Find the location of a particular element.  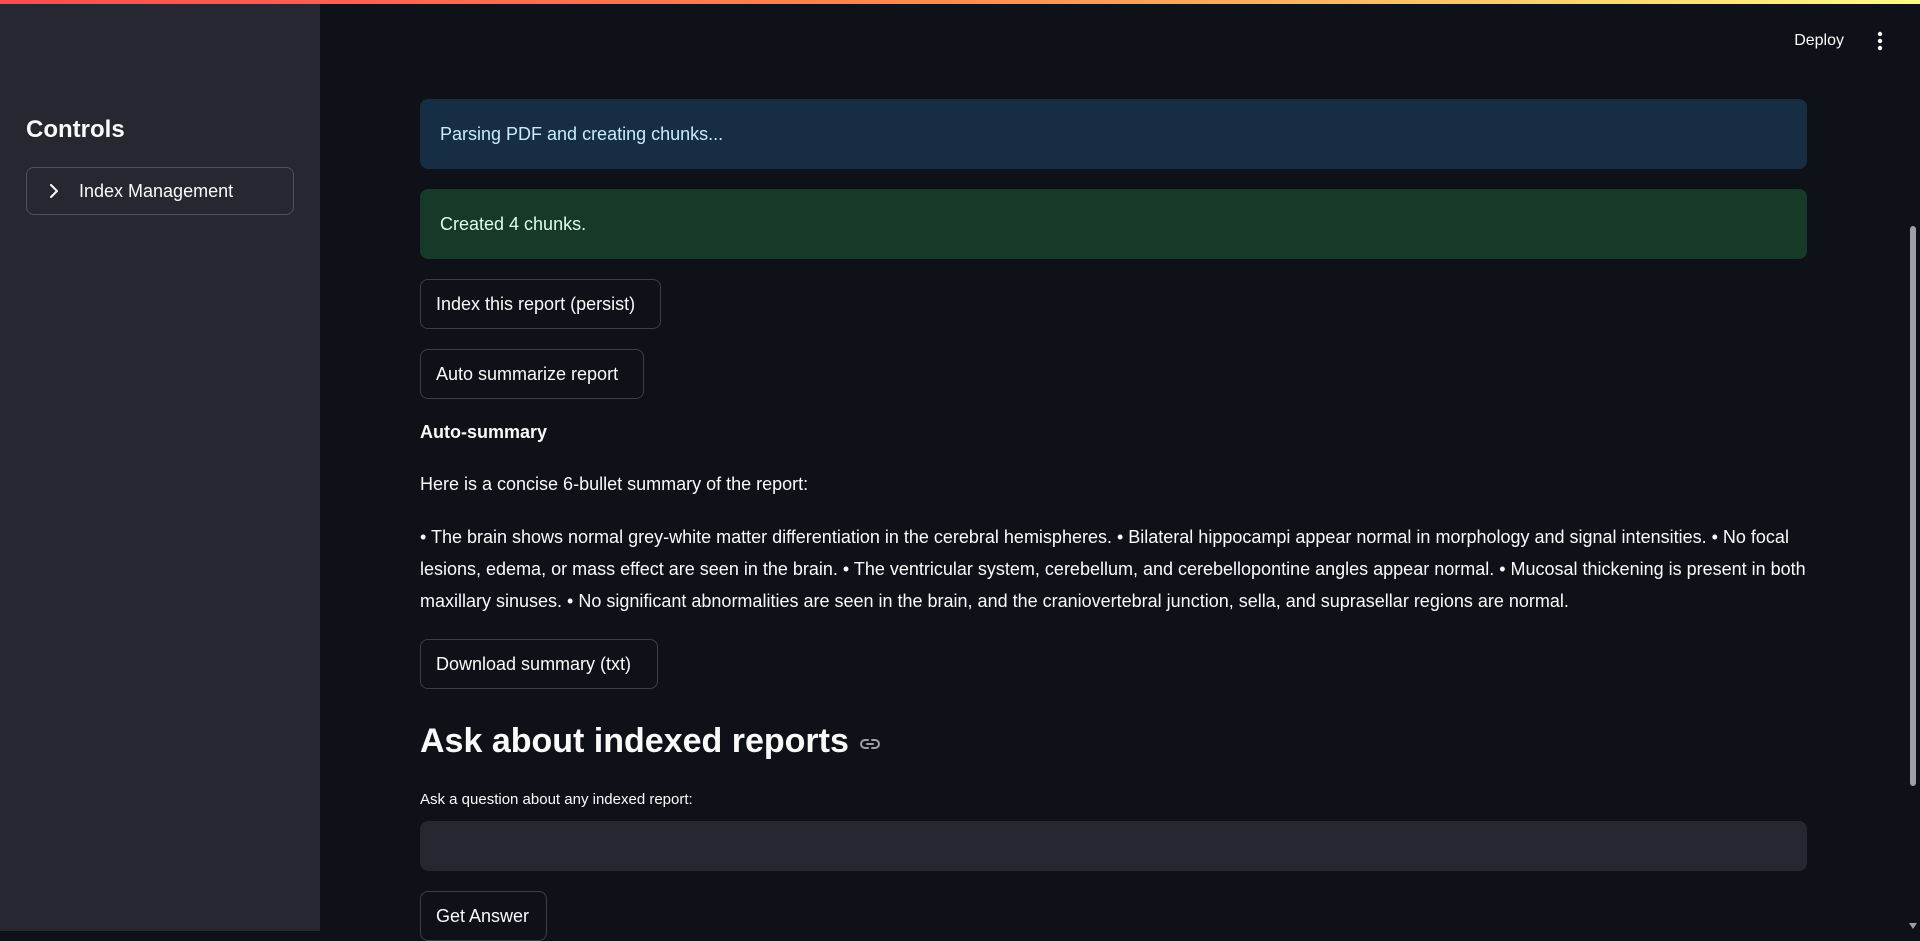

summary-heading: Auto-summary is located at coordinates (484, 432).